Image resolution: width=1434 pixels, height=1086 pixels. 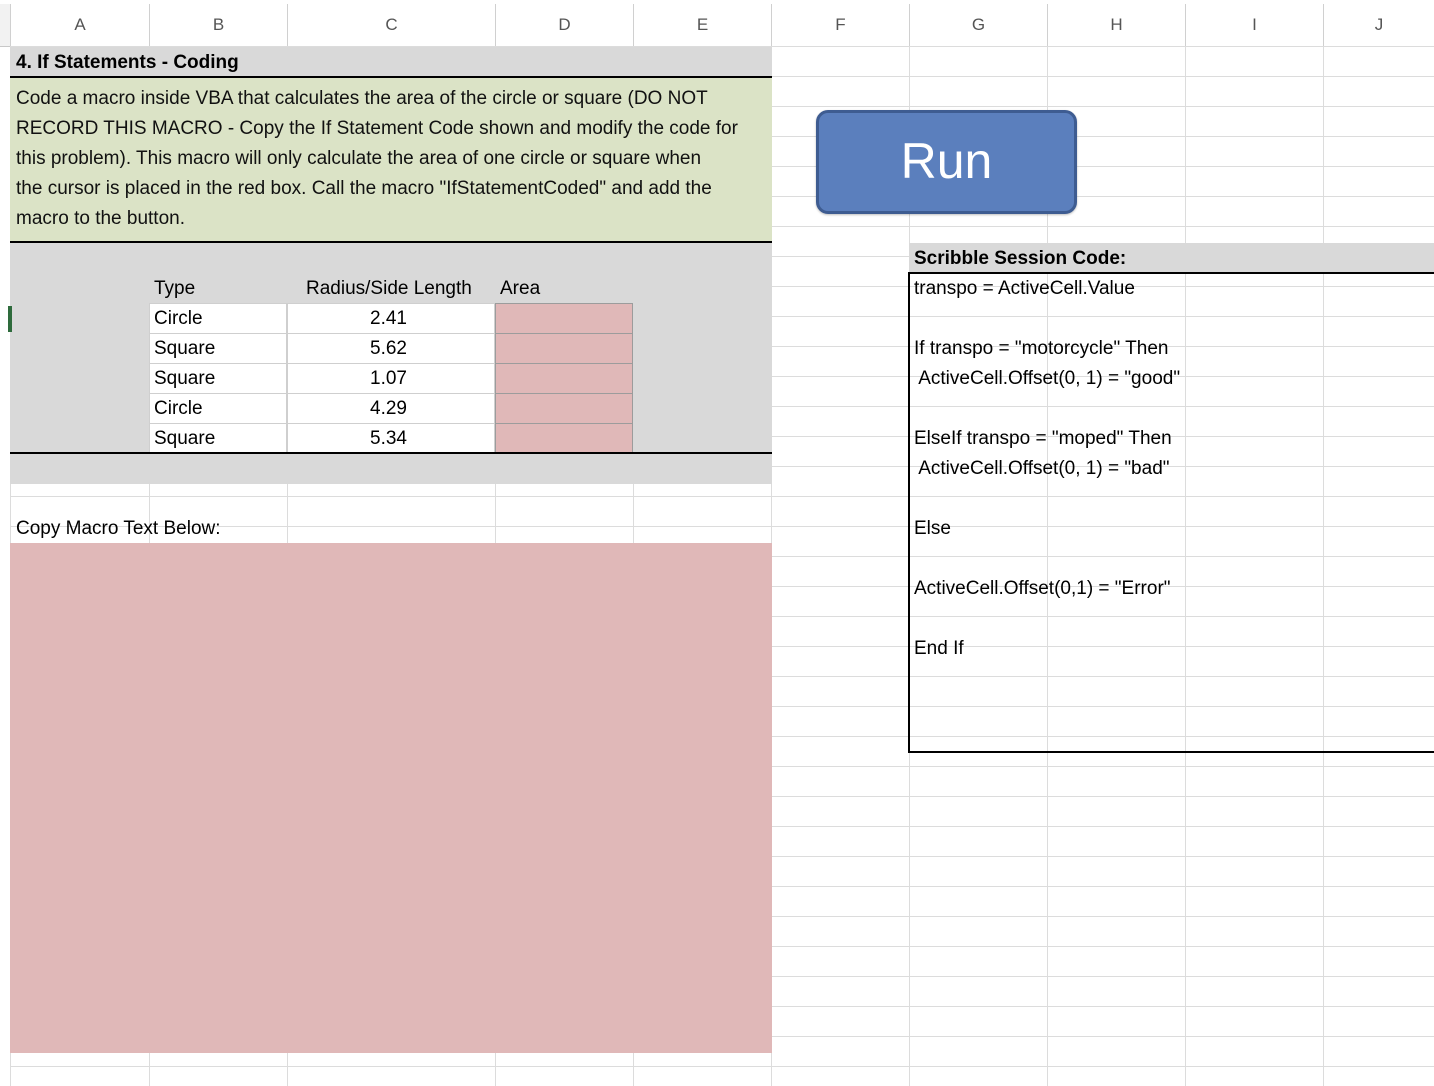 I want to click on header-area: Area, so click(x=520, y=288).